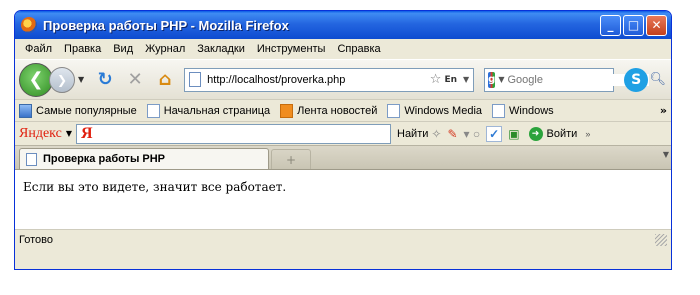  Describe the element at coordinates (69, 133) in the screenshot. I see `yandex-dropdown-icon: ▼` at that location.